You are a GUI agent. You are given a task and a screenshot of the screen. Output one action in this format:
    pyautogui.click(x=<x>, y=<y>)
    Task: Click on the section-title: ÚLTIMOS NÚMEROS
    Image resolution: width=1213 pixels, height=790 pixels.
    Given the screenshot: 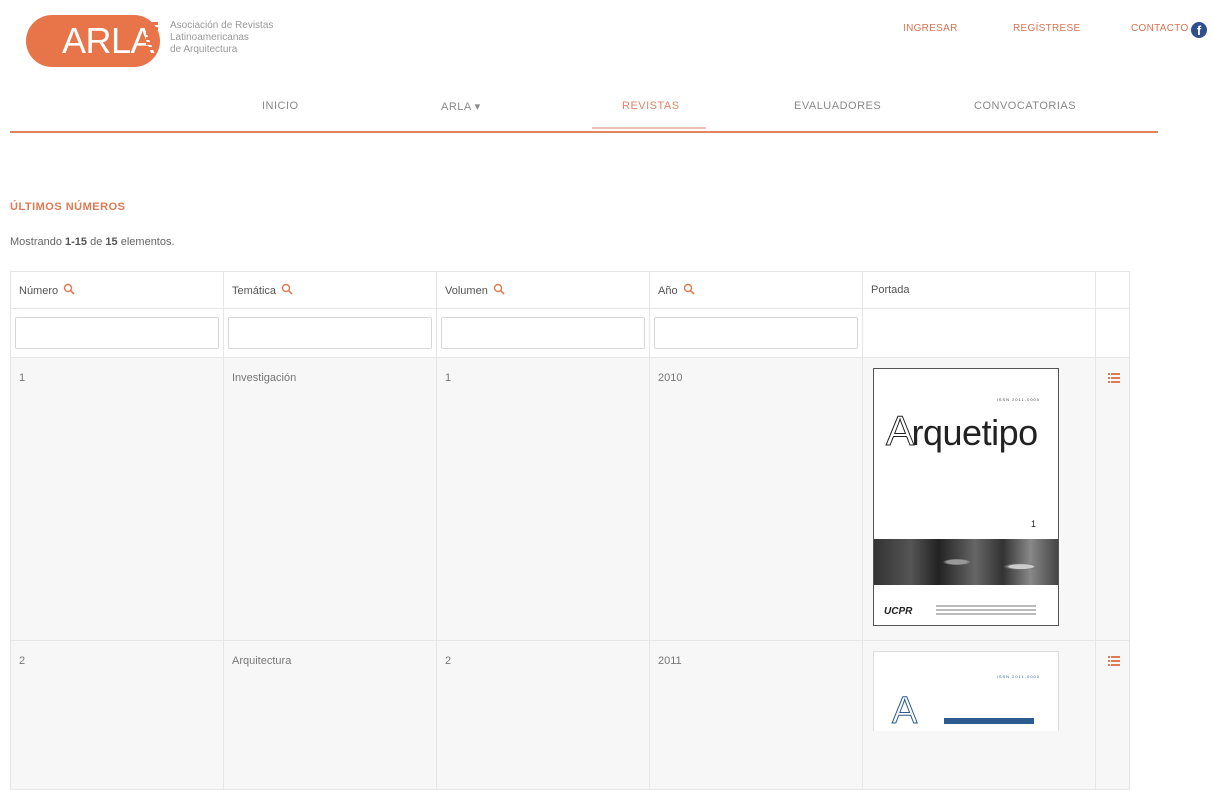 What is the action you would take?
    pyautogui.click(x=68, y=207)
    